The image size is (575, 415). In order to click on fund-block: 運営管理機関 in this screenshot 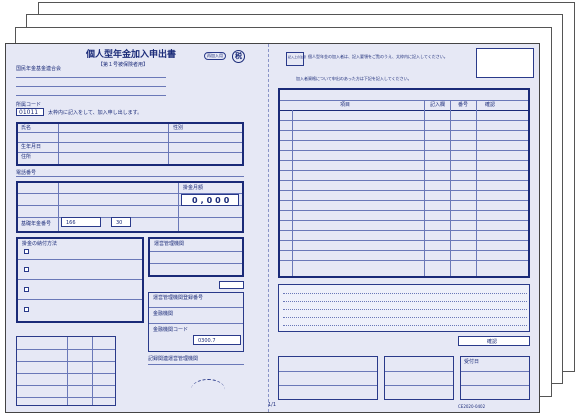, I will do `click(196, 257)`.